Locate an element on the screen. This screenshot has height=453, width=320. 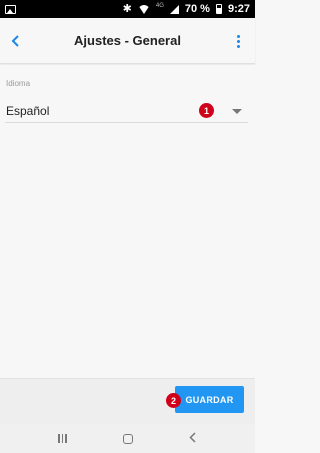
page-title: Ajustes - General is located at coordinates (127, 40).